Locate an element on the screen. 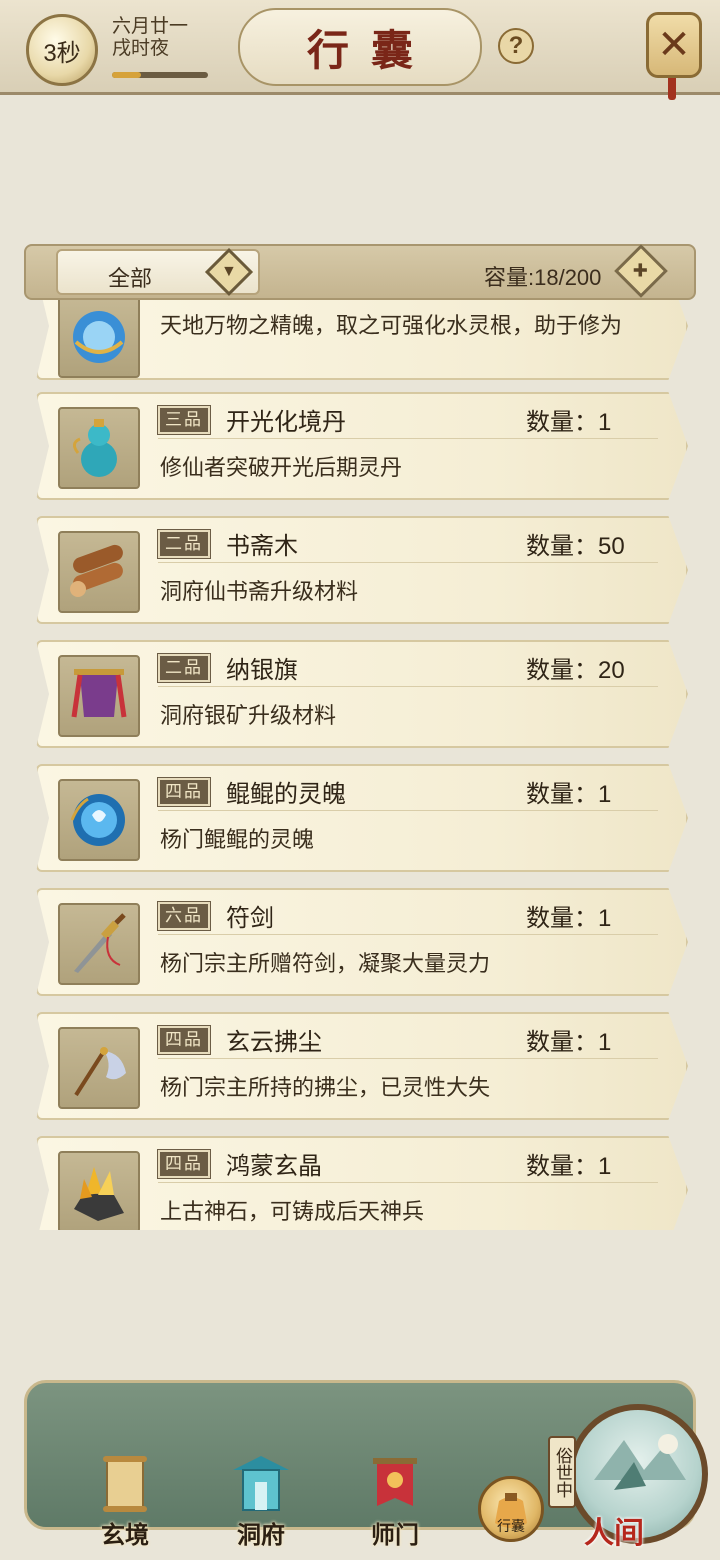 The height and width of the screenshot is (1560, 720). scroll-icon is located at coordinates (125, 1484).